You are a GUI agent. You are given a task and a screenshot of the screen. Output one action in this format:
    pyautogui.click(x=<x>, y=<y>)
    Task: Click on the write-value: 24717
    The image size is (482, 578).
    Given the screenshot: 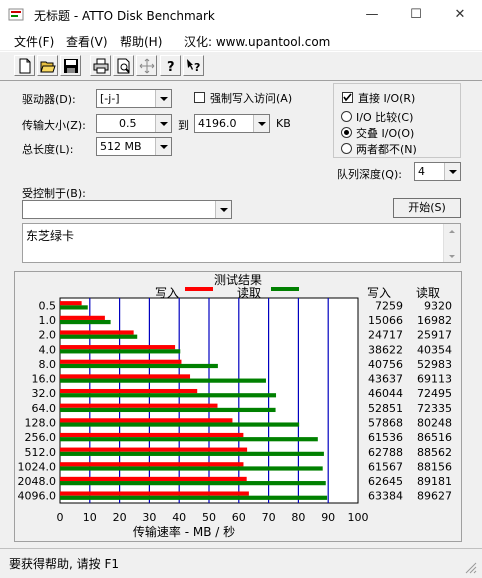 What is the action you would take?
    pyautogui.click(x=385, y=335)
    